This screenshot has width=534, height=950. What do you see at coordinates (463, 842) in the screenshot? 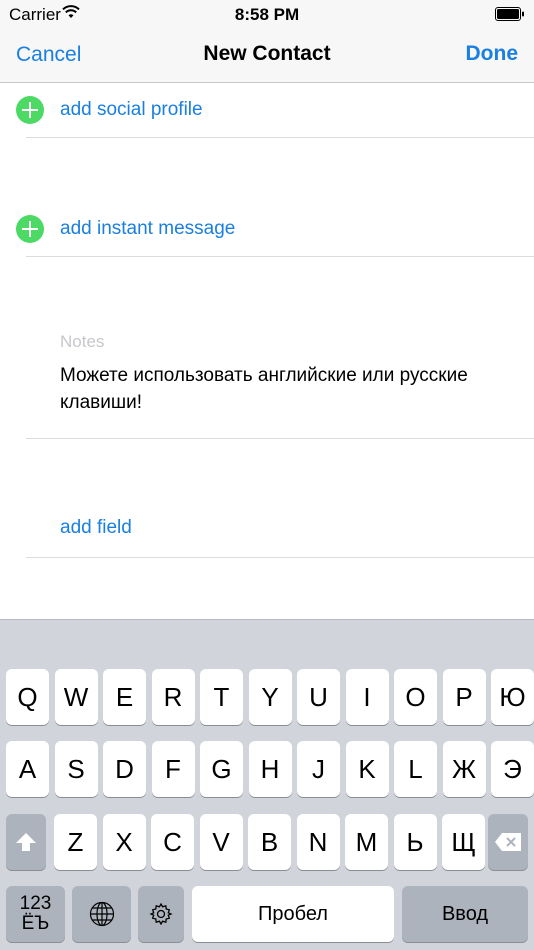
I see `key-щ: Щ` at bounding box center [463, 842].